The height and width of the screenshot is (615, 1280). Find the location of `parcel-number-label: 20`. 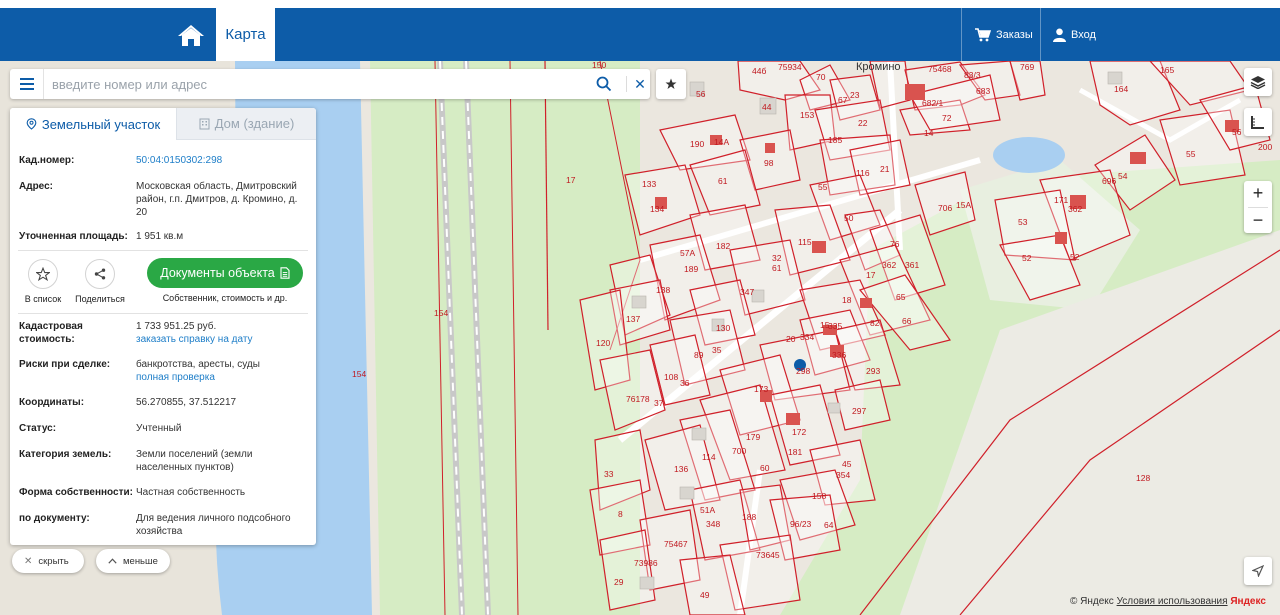

parcel-number-label: 20 is located at coordinates (791, 339).